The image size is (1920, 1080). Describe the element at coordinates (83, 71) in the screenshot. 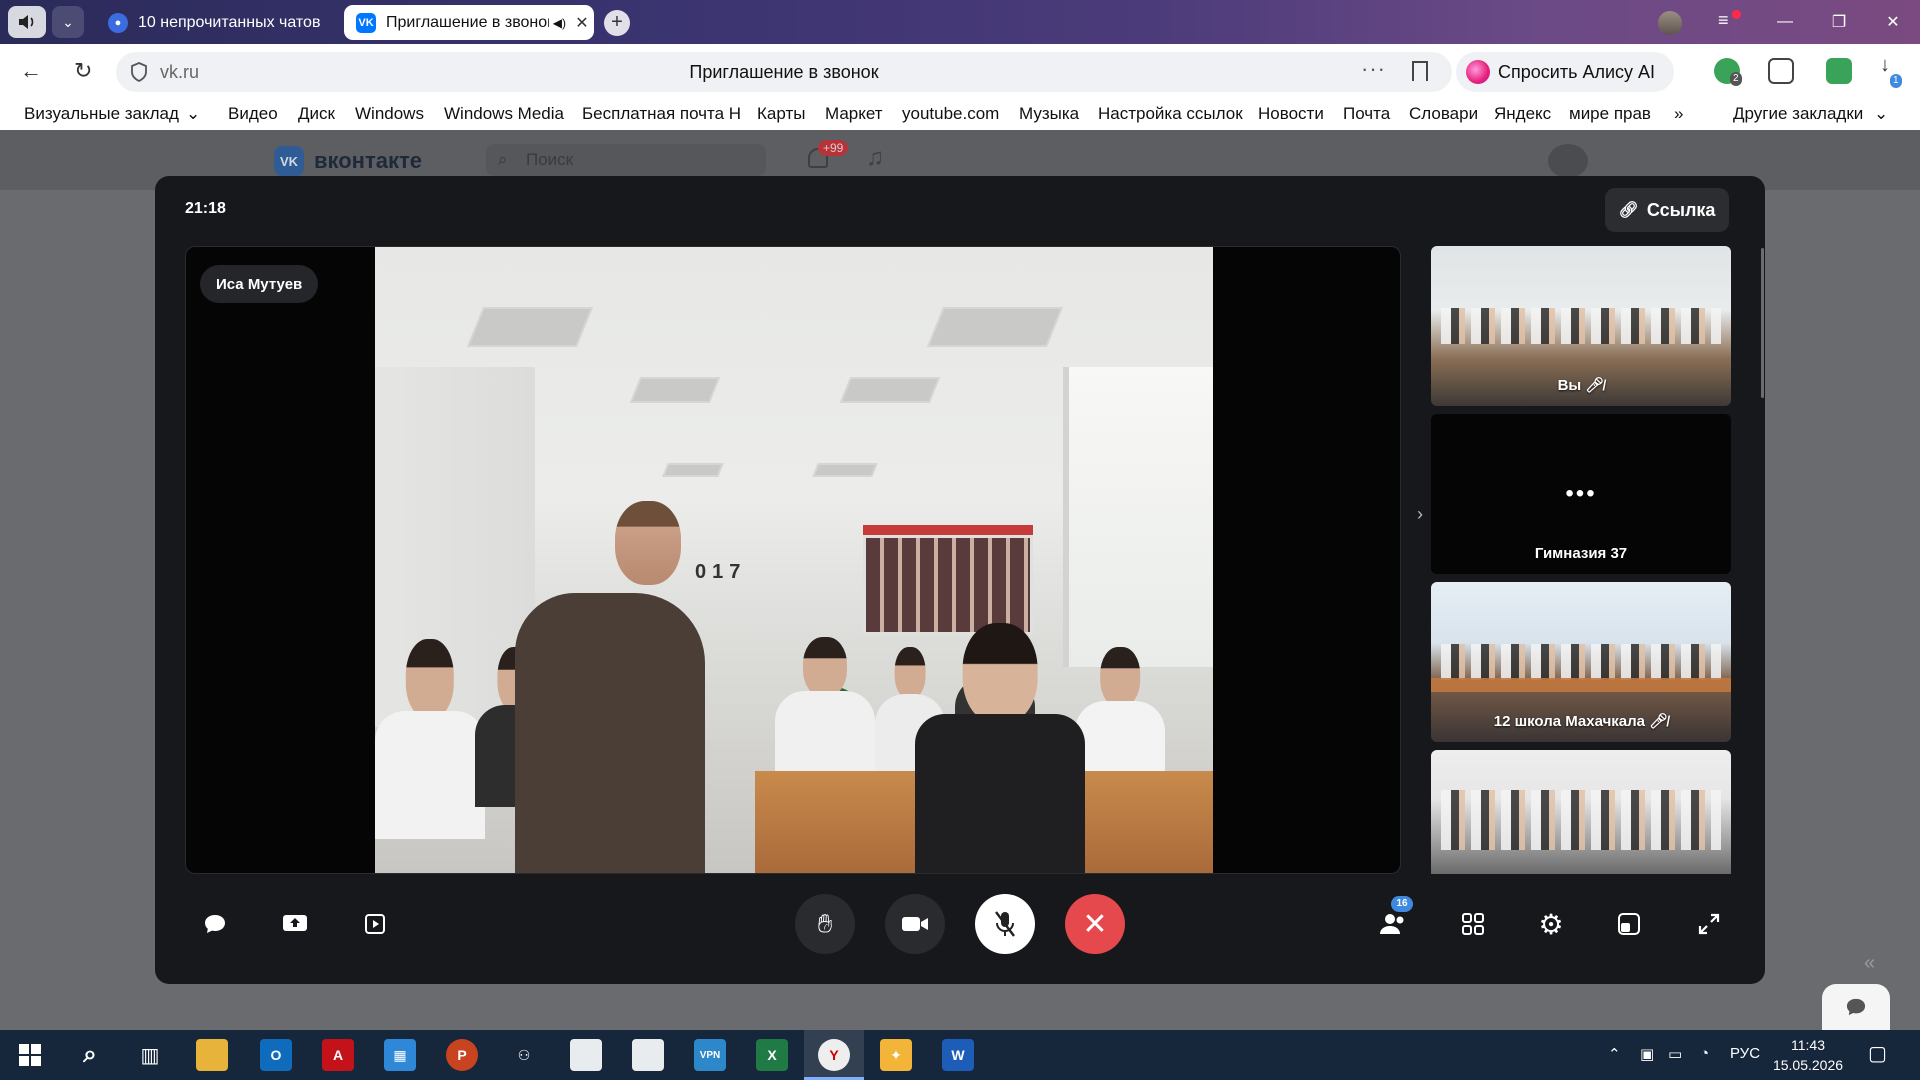

I see `reload-icon: ↻` at that location.